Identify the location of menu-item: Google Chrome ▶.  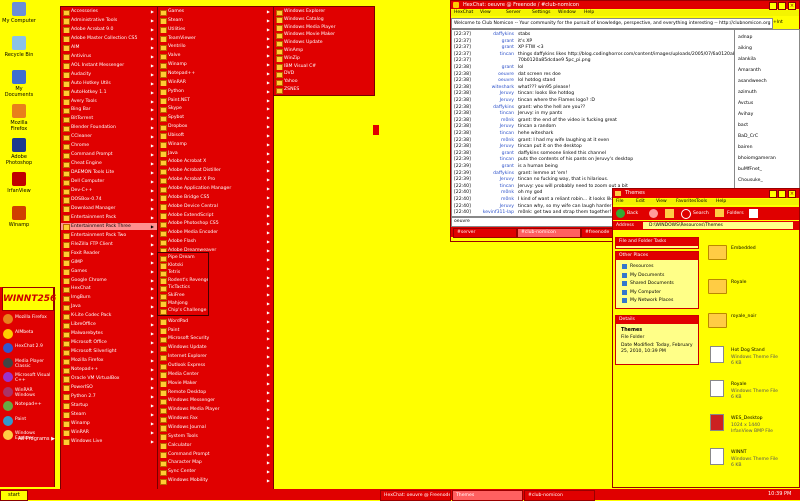
(109, 281).